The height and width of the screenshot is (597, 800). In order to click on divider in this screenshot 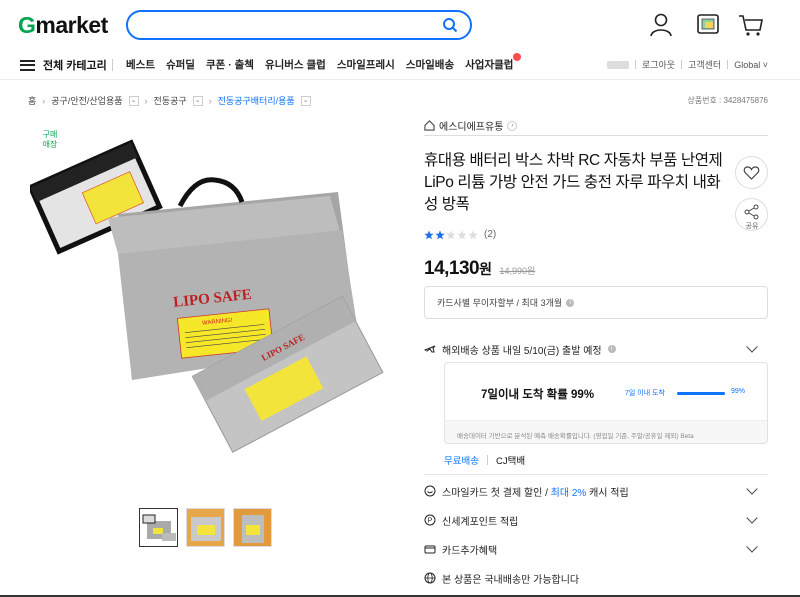, I will do `click(596, 474)`.